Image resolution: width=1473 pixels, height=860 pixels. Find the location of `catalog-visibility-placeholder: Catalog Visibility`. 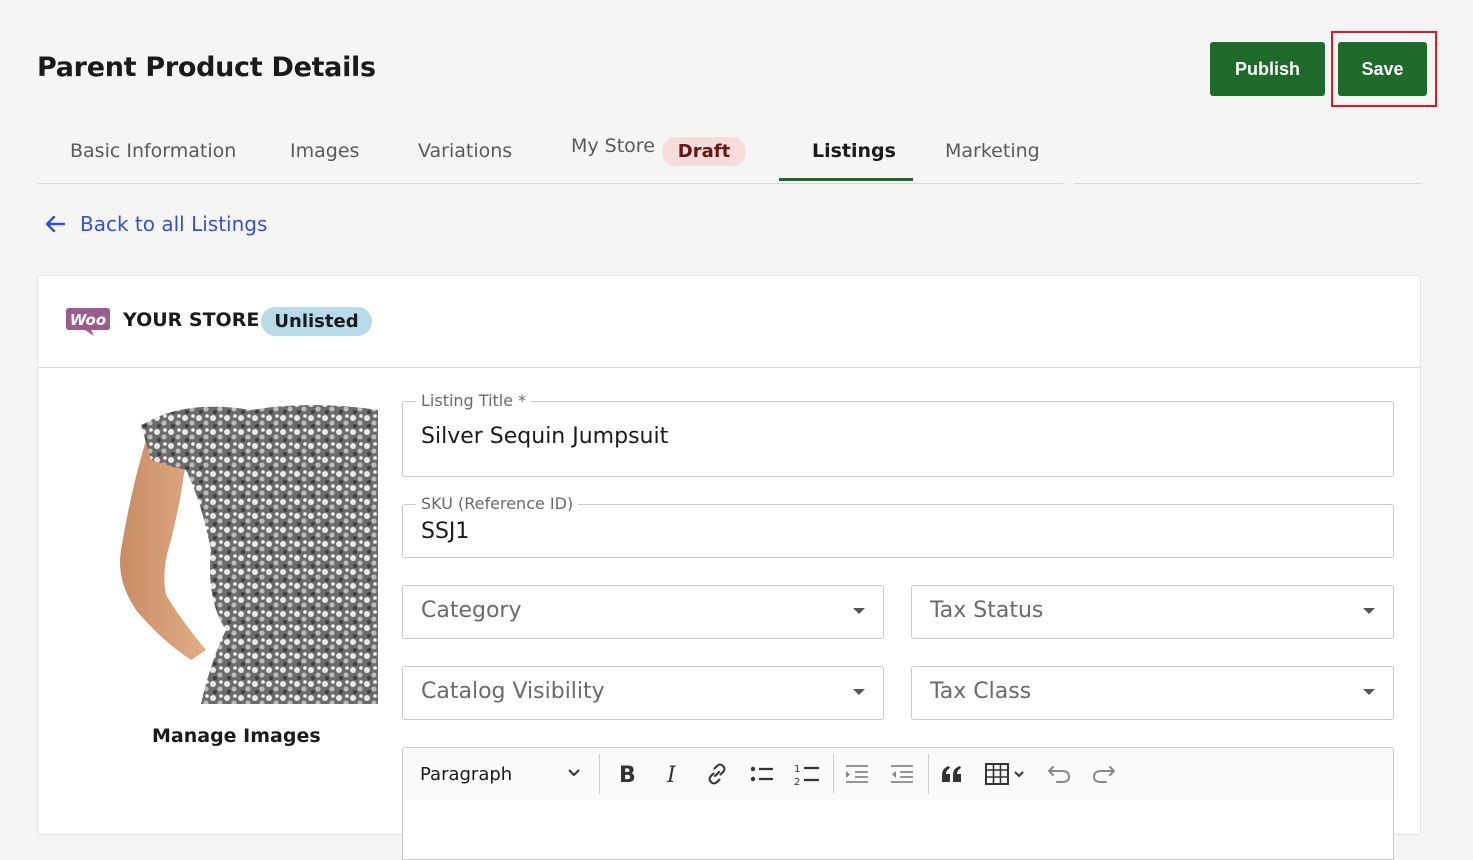

catalog-visibility-placeholder: Catalog Visibility is located at coordinates (513, 691).